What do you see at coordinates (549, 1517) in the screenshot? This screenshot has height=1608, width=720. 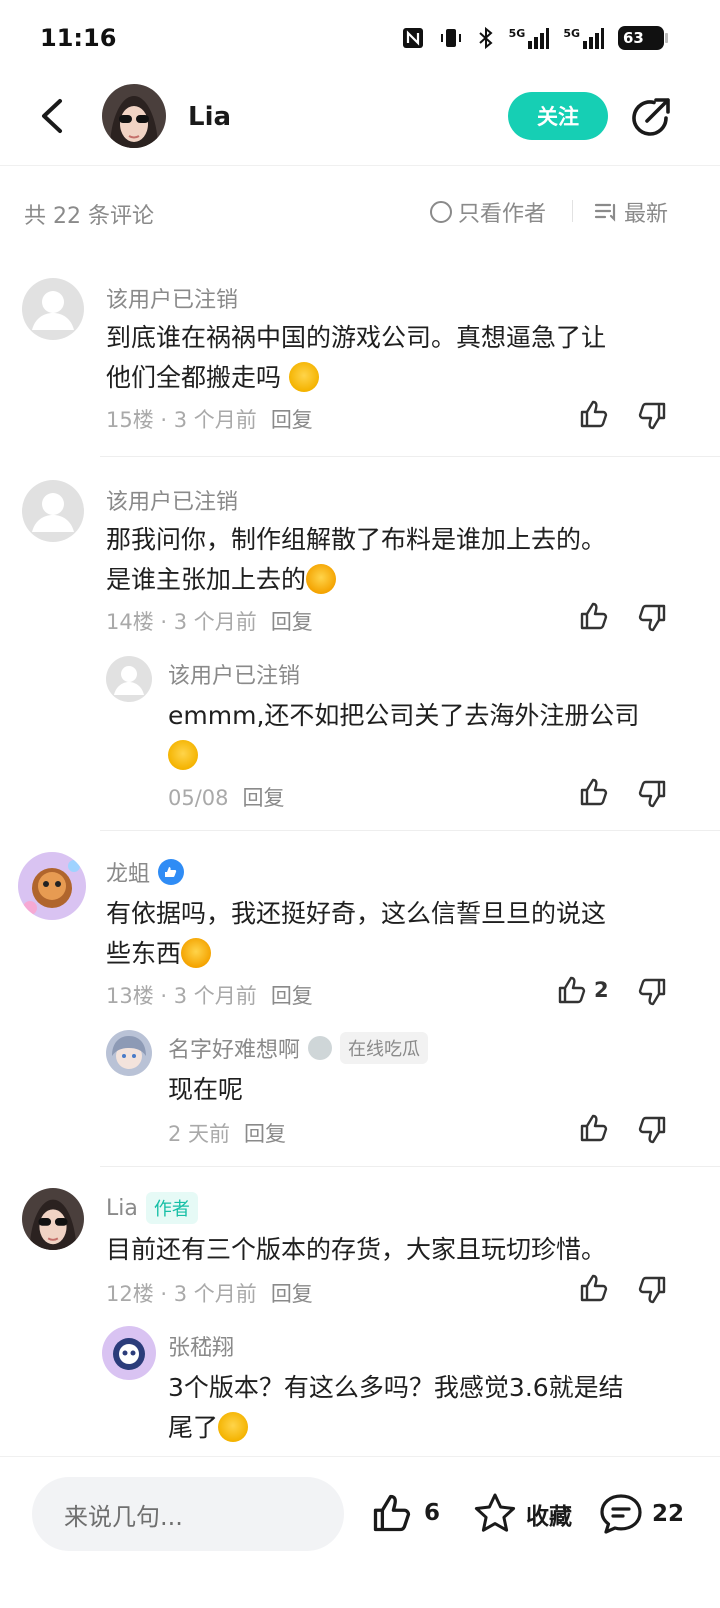 I see `favorite-label: 收藏` at bounding box center [549, 1517].